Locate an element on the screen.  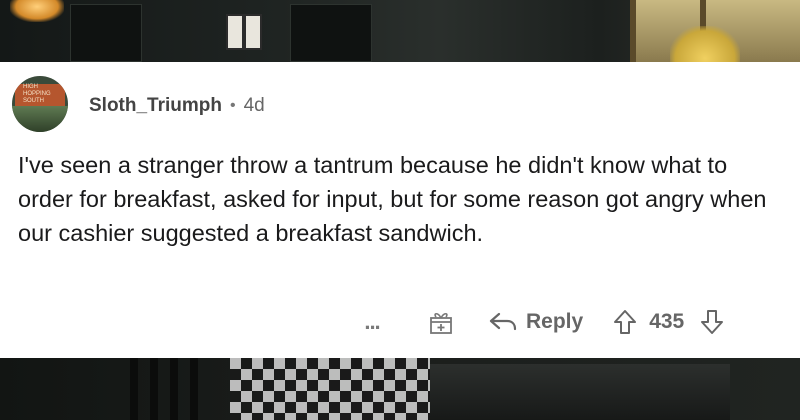
award-gift-icon is located at coordinates (441, 322).